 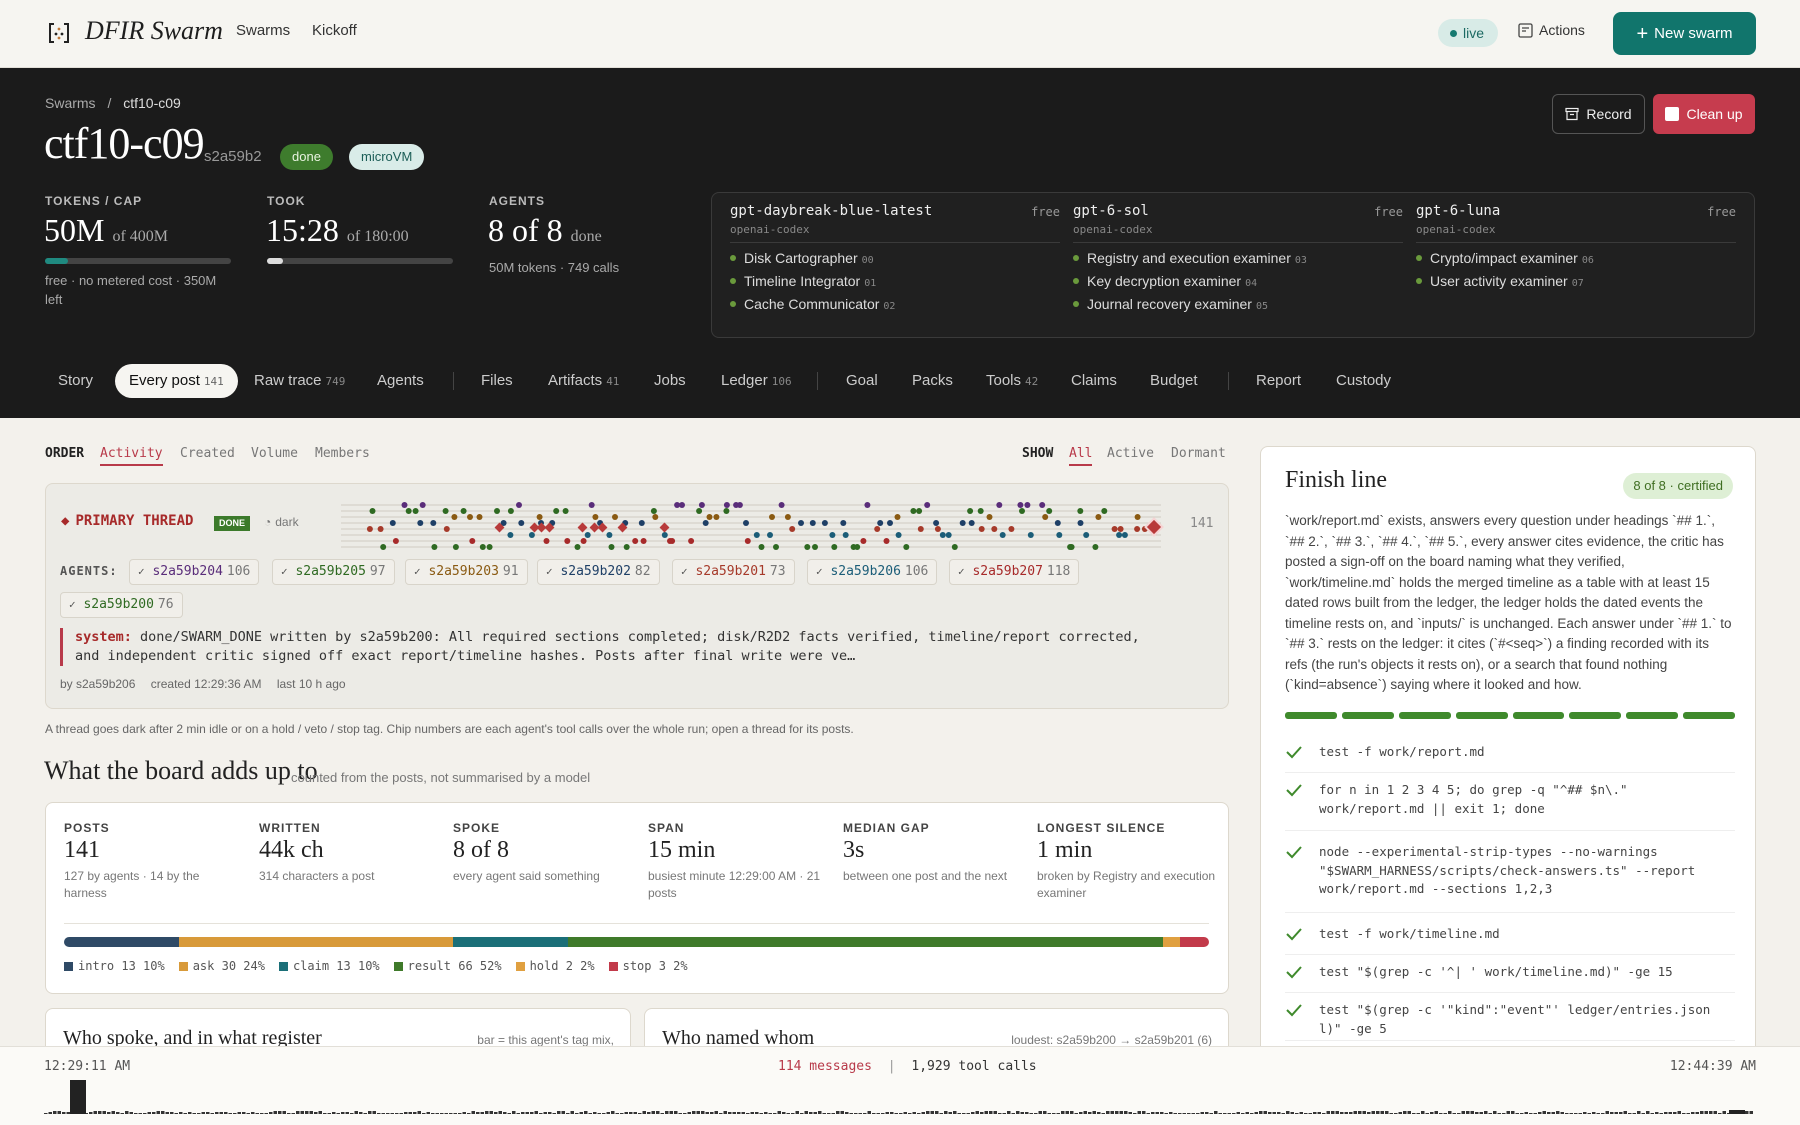 I want to click on tag-mix-bar, so click(x=636, y=942).